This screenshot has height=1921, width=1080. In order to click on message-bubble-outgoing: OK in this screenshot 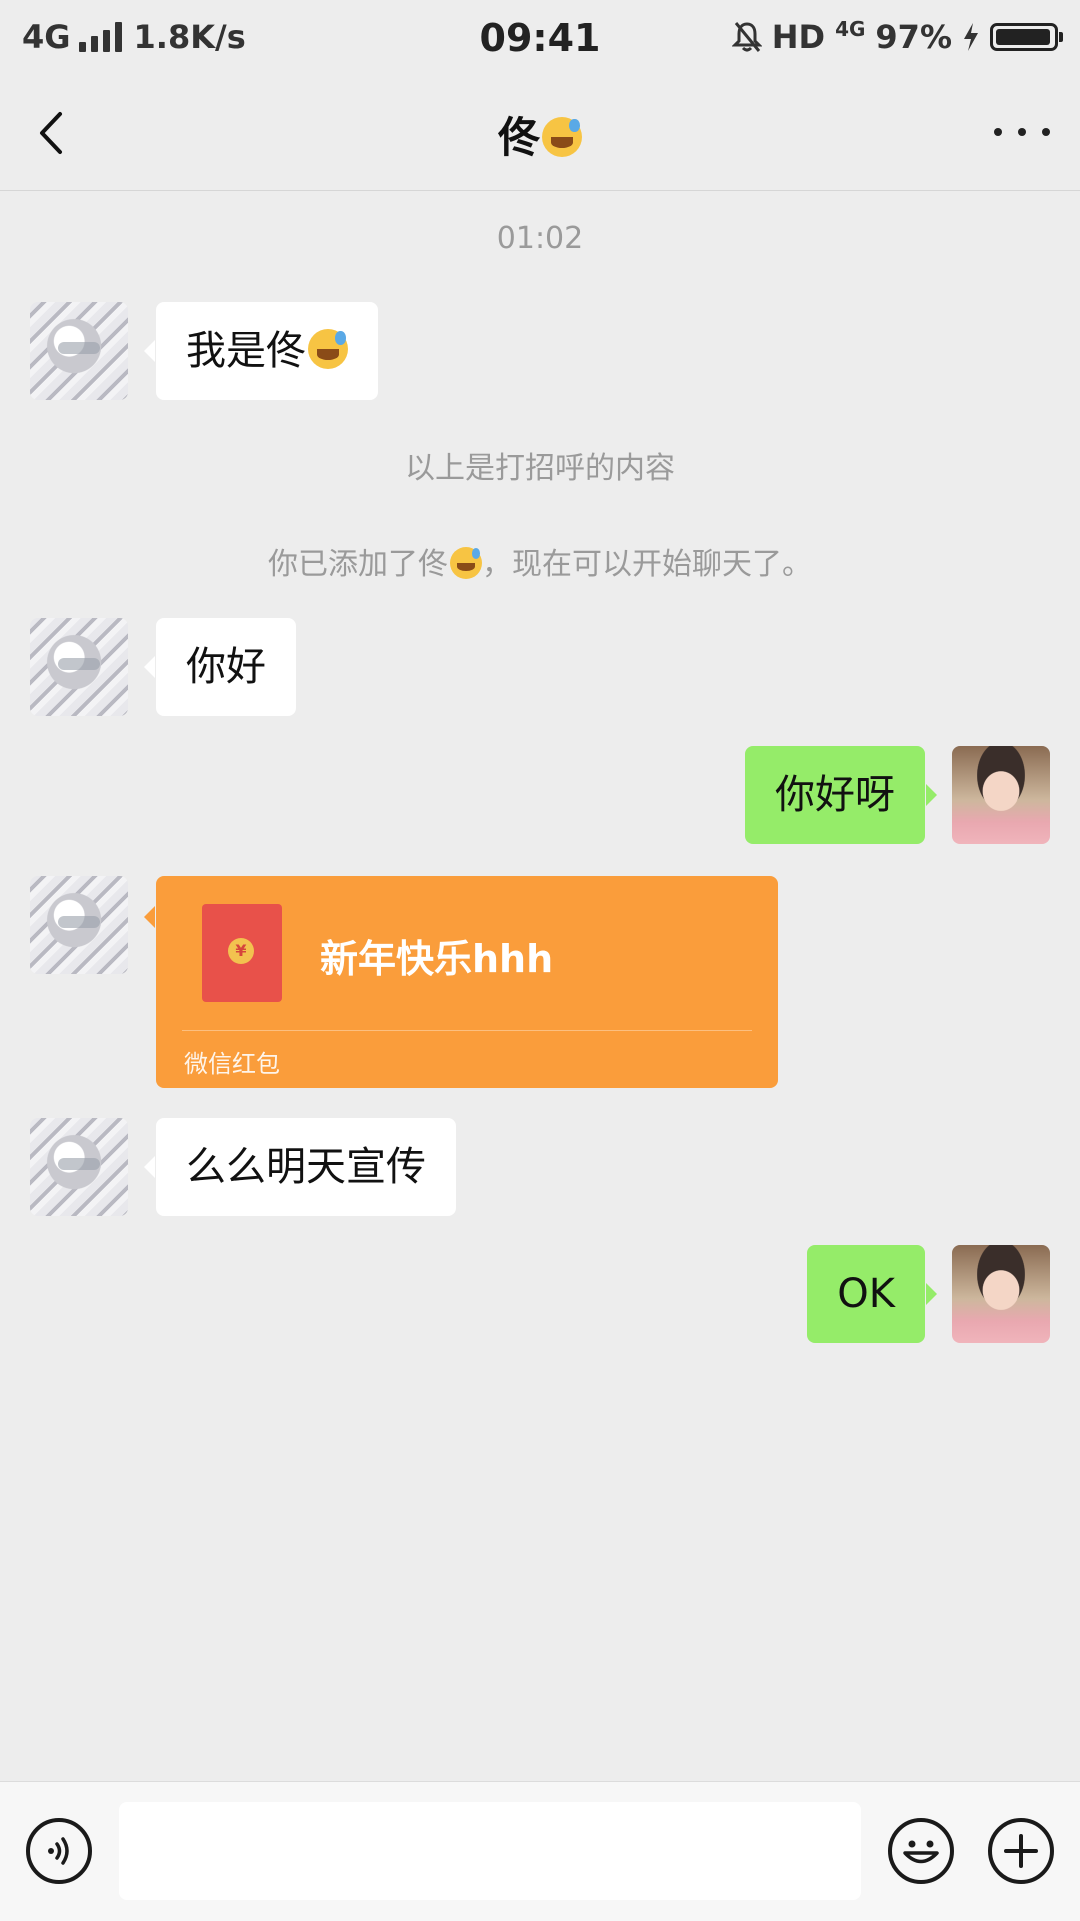, I will do `click(872, 1294)`.